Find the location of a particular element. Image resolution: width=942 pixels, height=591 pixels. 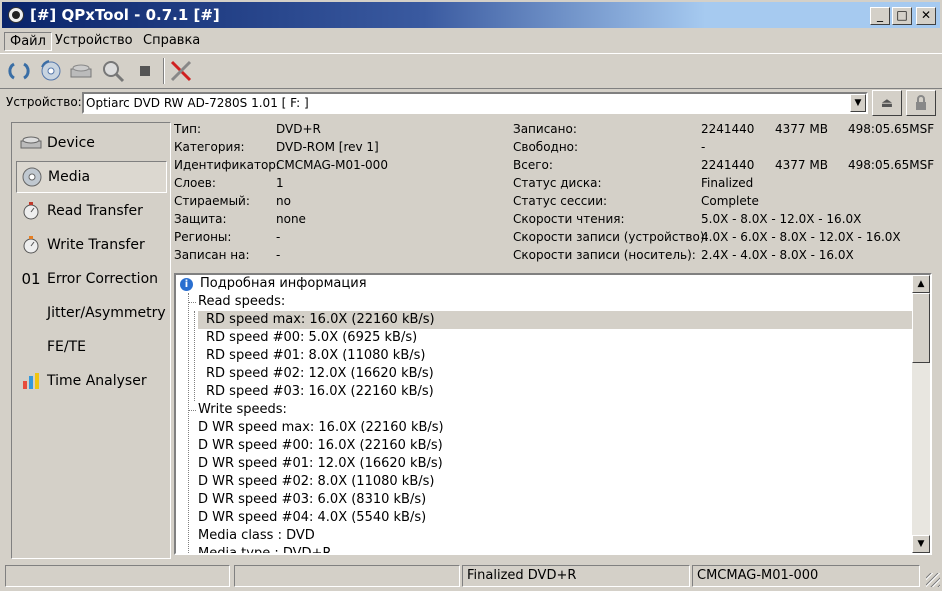

stopwatch-icon is located at coordinates (31, 211).